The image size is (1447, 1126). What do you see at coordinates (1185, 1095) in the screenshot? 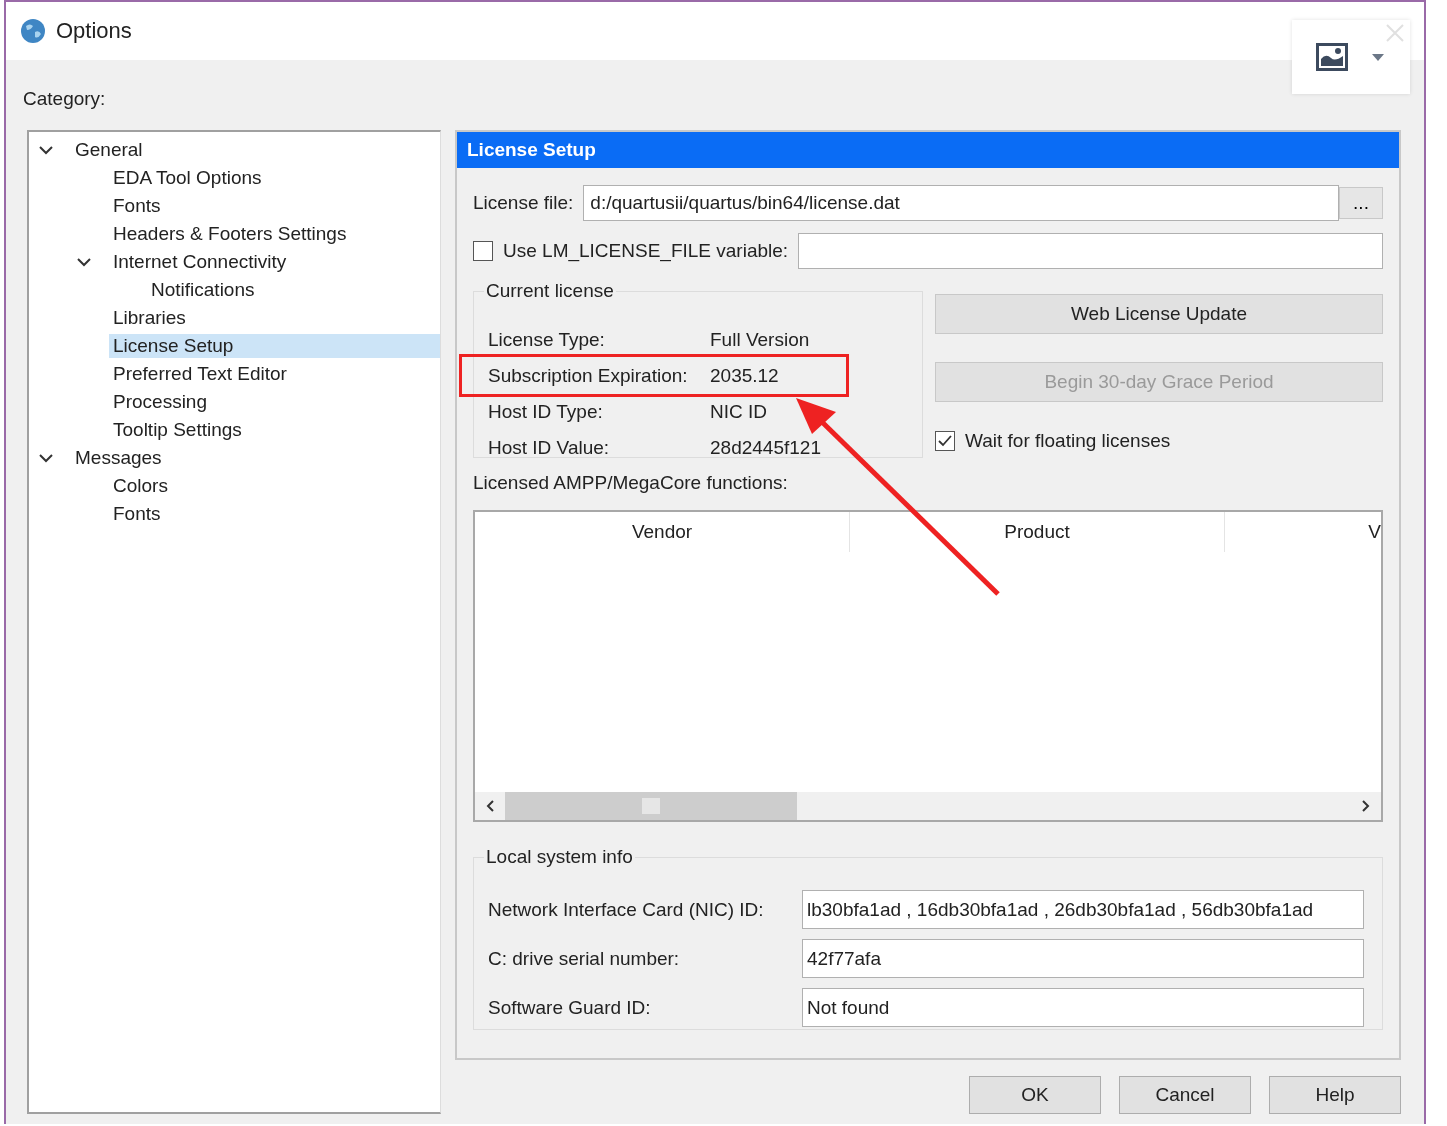
I see `dialog-button: Cancel` at bounding box center [1185, 1095].